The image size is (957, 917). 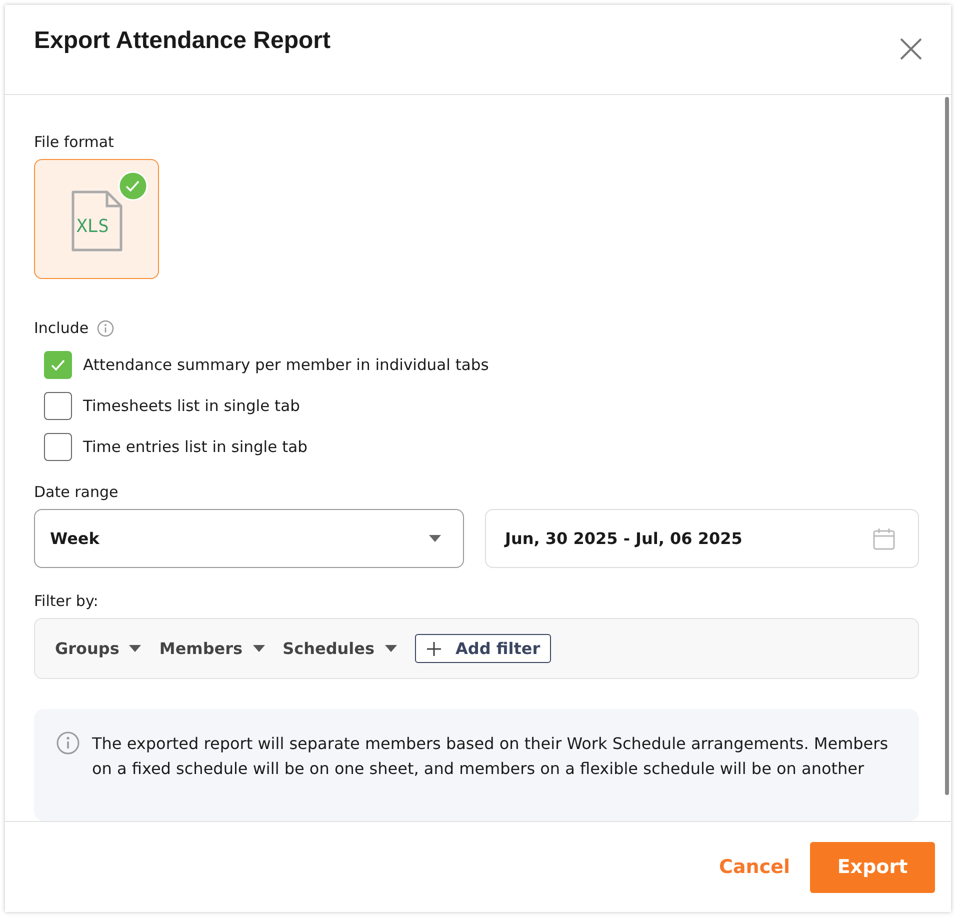 I want to click on period-dropdown: Week, so click(x=249, y=538).